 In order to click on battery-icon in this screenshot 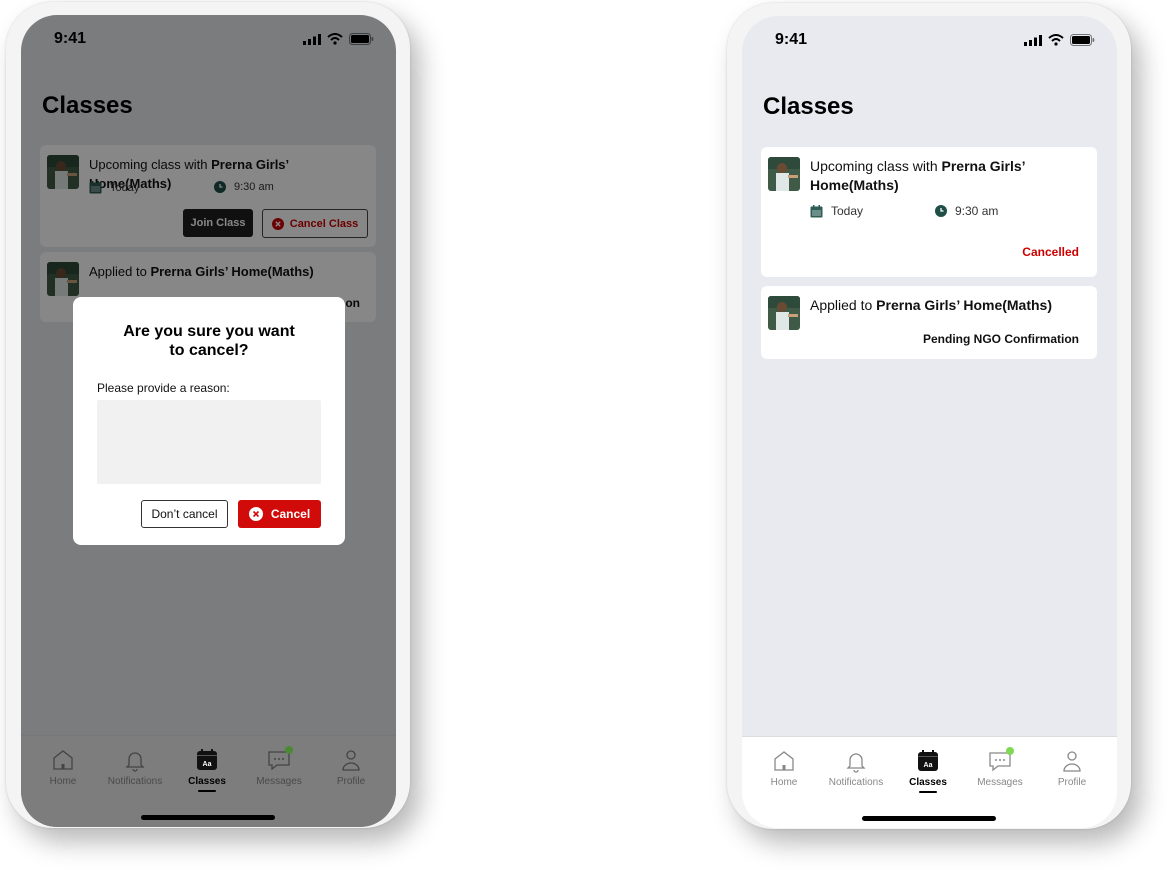, I will do `click(1082, 40)`.